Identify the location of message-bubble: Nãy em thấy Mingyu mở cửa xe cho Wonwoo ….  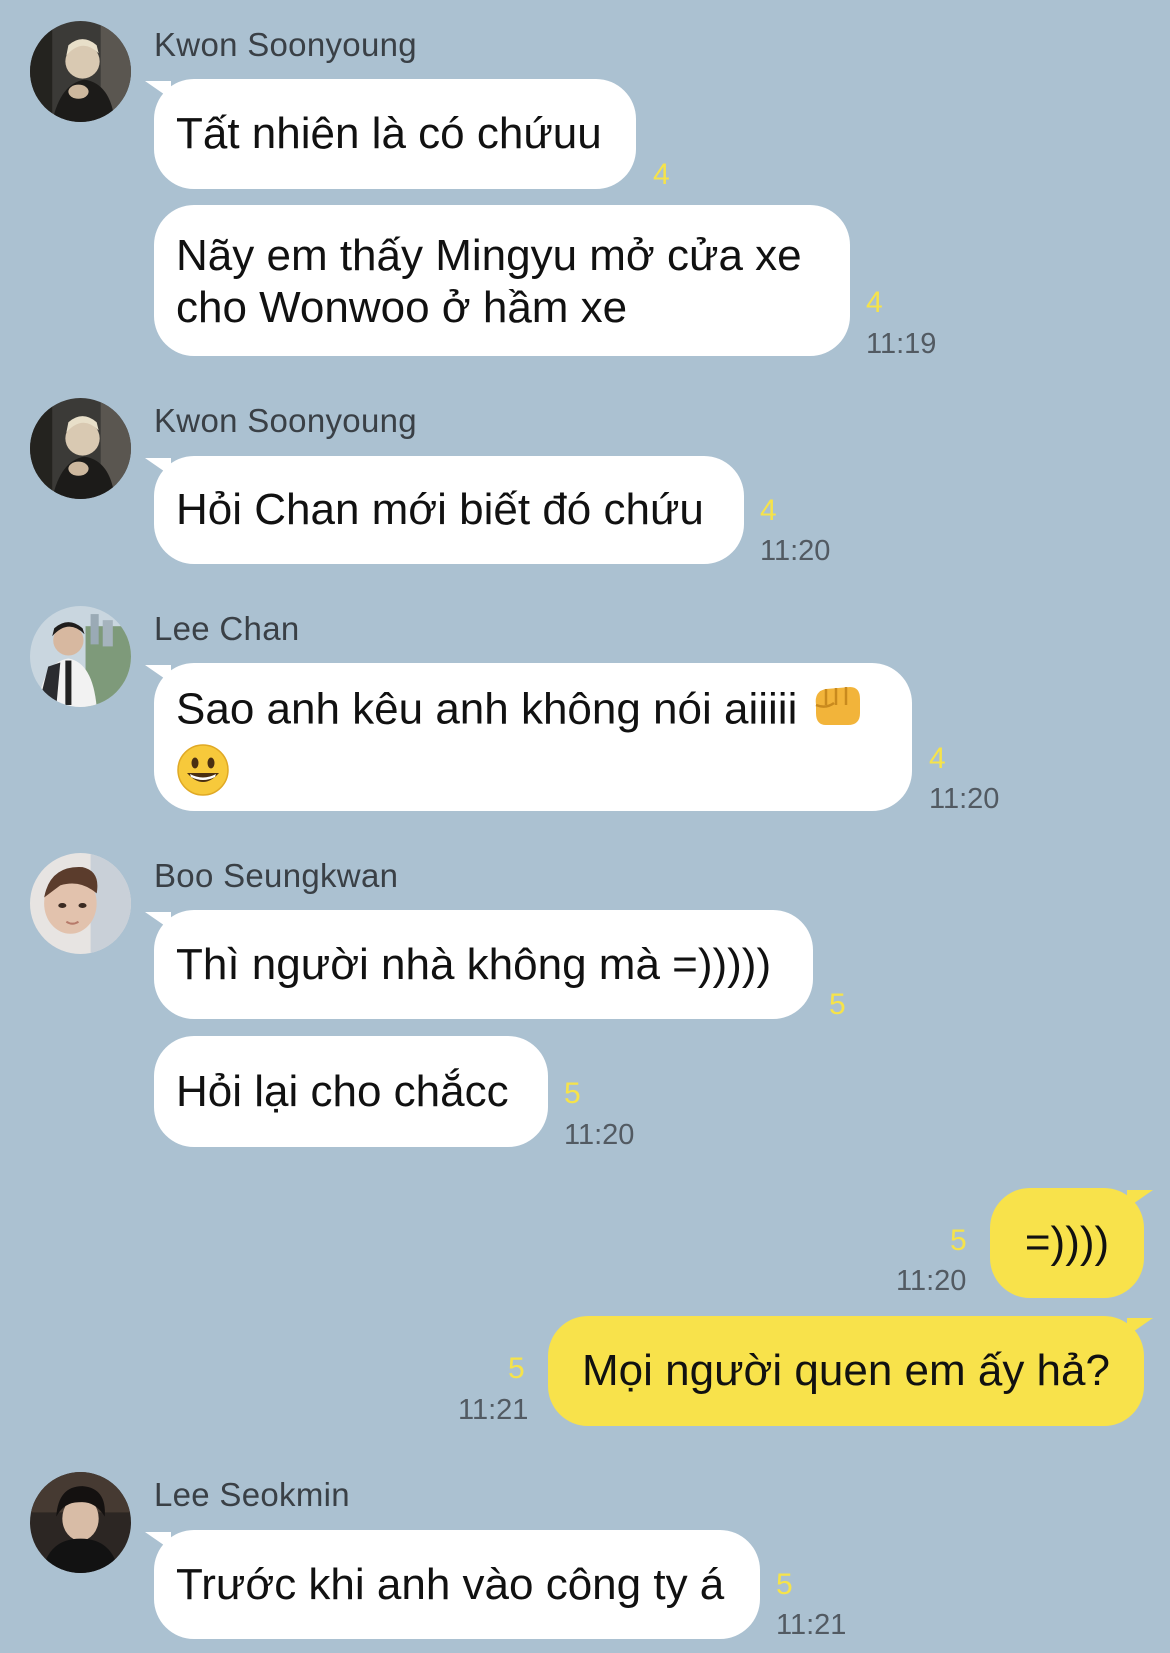
(502, 280).